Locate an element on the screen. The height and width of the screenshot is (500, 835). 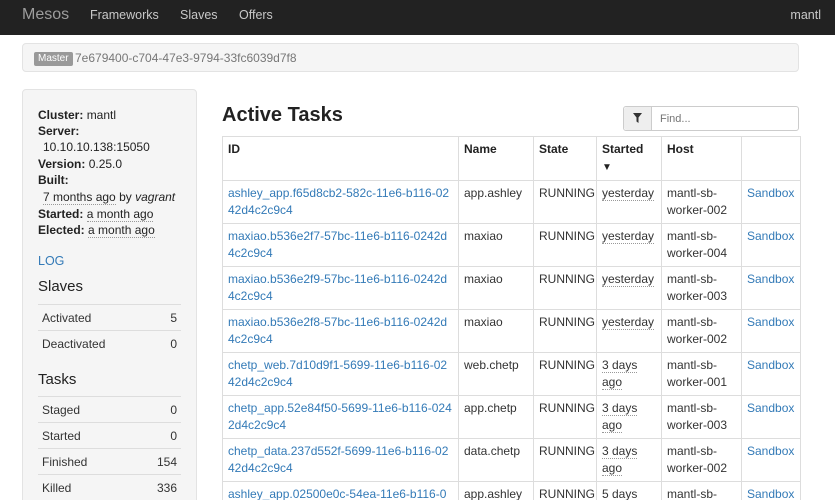
nav-slaves: Slaves is located at coordinates (199, 15).